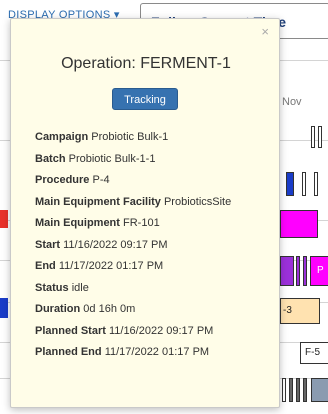 The width and height of the screenshot is (328, 414). I want to click on detail-row-planned-end: Planned End 11/17/2022 01:17 PM, so click(122, 352).